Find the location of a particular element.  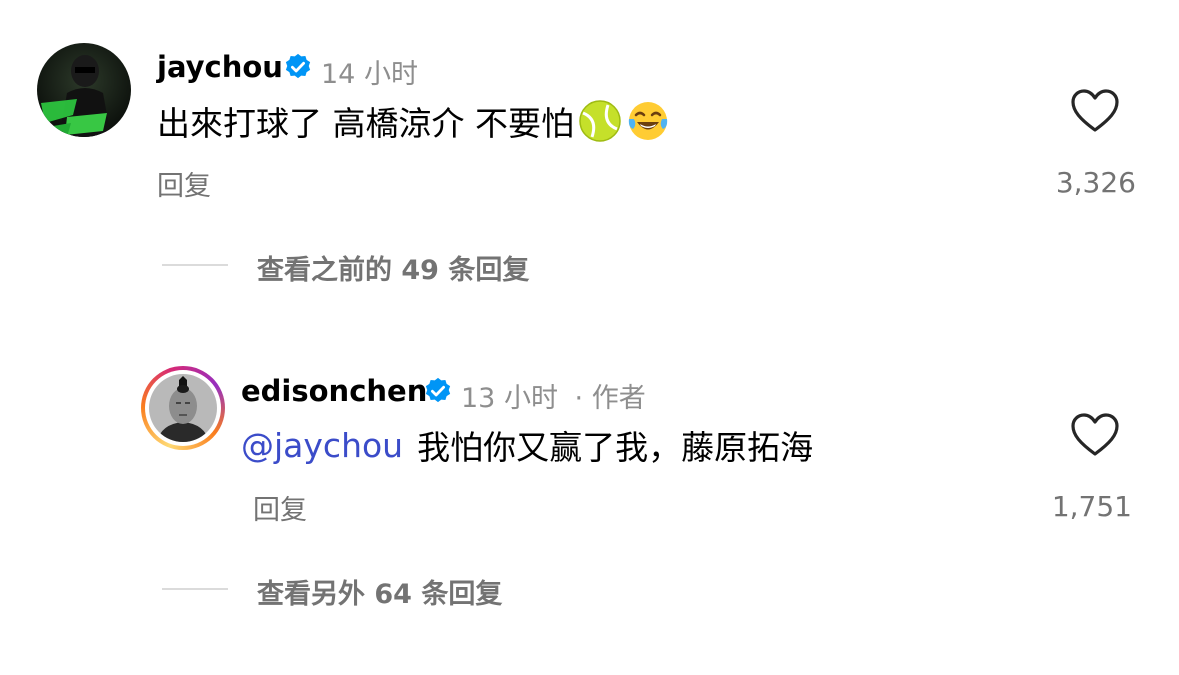

avatar-edisonchen is located at coordinates (183, 408).